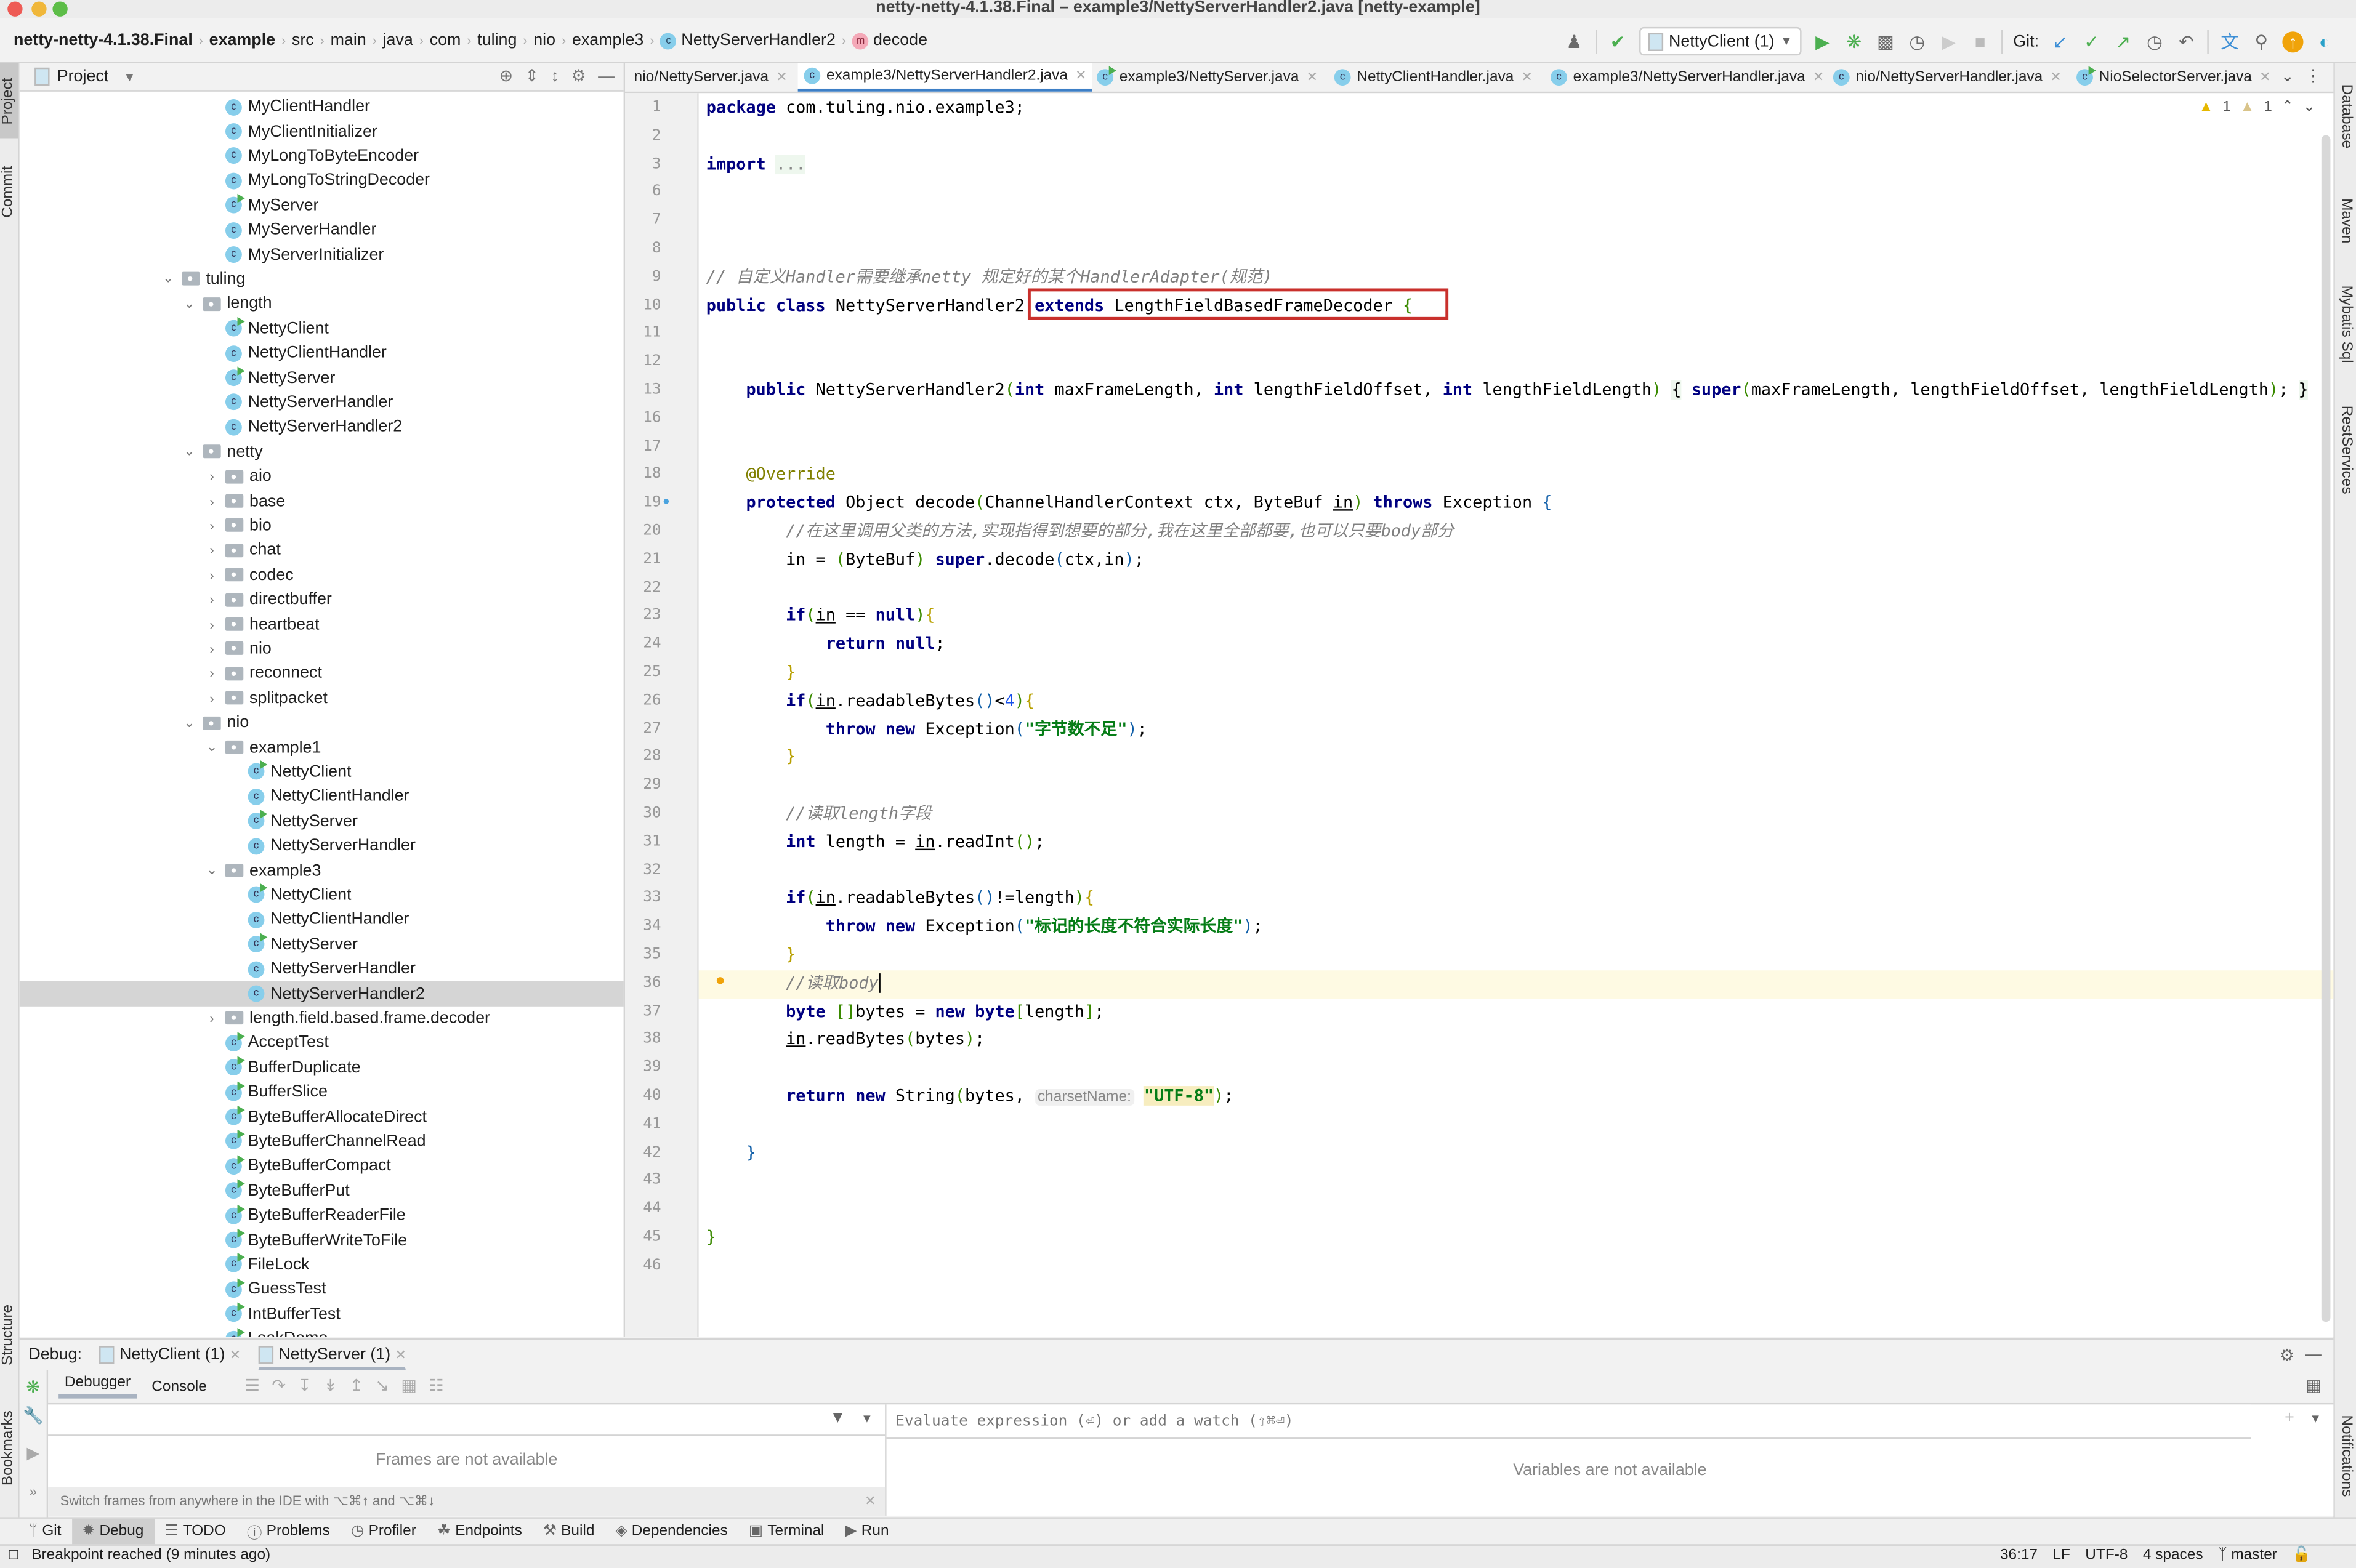 The width and height of the screenshot is (2356, 1568). Describe the element at coordinates (532, 76) in the screenshot. I see `expand-all-icon: ⇕` at that location.